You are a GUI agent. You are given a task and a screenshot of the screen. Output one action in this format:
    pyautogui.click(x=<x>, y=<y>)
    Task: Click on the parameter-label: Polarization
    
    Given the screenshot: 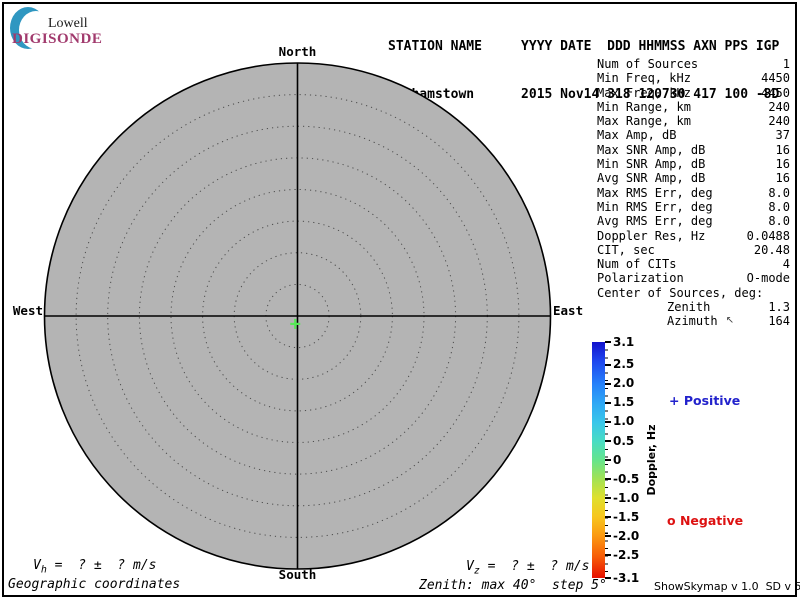 What is the action you would take?
    pyautogui.click(x=640, y=278)
    